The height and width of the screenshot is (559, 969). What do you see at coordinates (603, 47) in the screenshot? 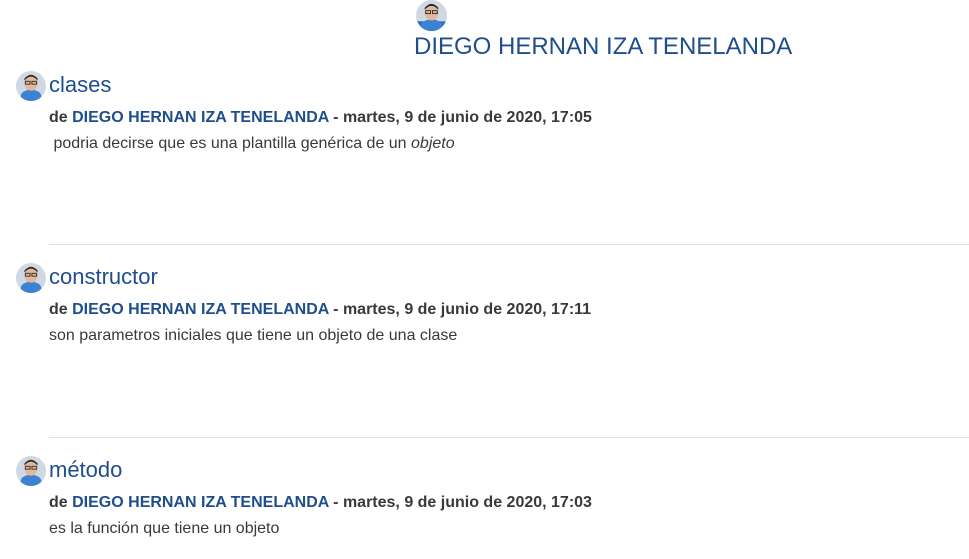
I see `user-full-name: DIEGO HERNAN IZA TENELANDA` at bounding box center [603, 47].